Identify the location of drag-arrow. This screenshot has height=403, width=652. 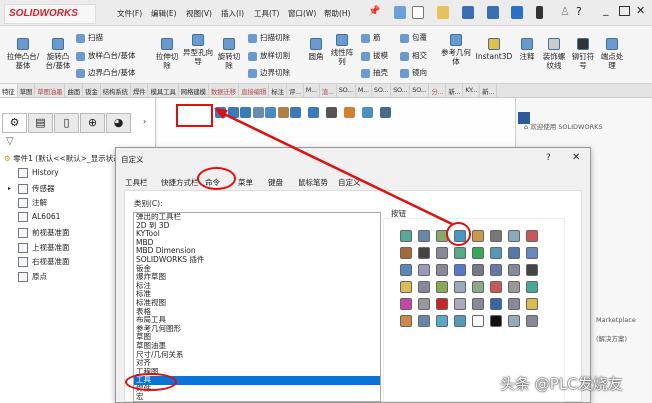
(333, 167).